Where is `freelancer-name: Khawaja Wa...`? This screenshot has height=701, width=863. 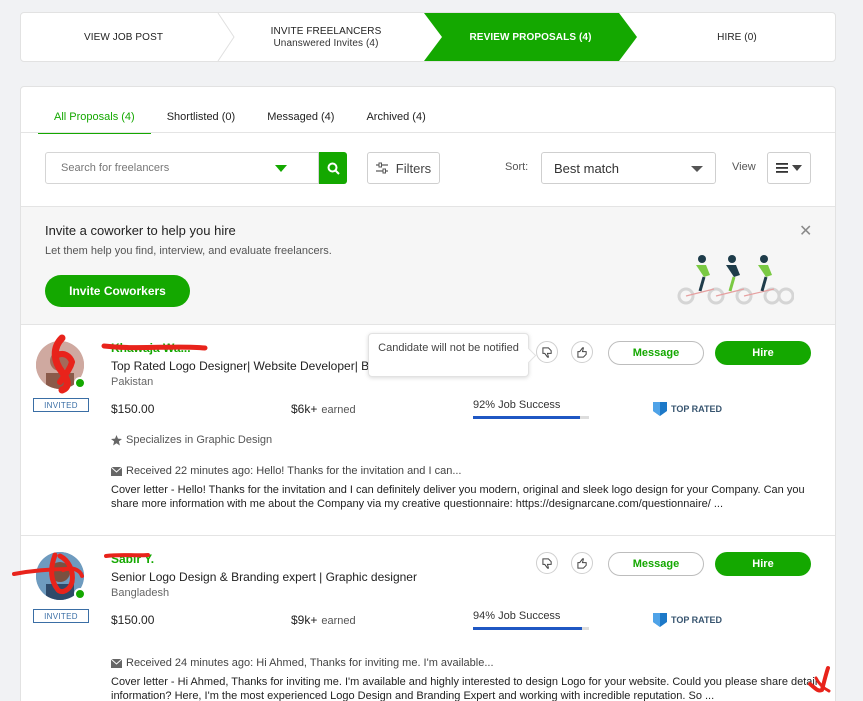
freelancer-name: Khawaja Wa... is located at coordinates (151, 348).